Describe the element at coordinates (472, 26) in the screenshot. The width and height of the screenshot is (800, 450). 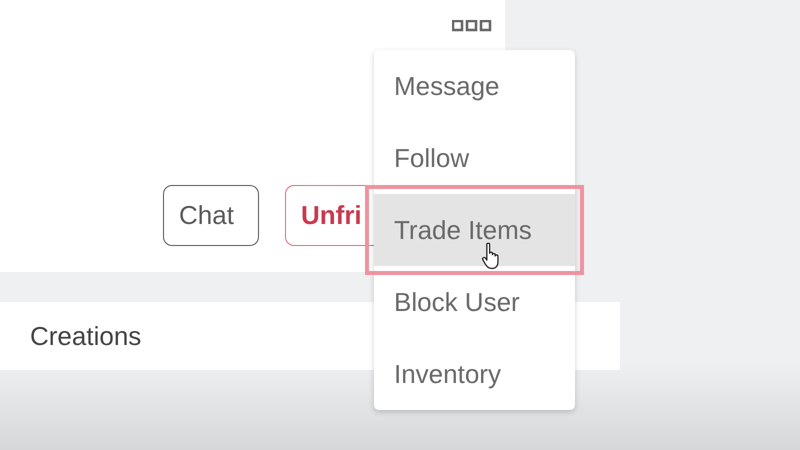
I see `more-icon` at that location.